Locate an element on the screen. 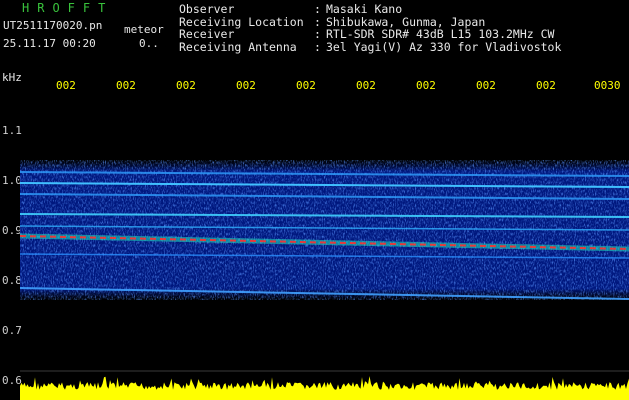  info-value: 3el Yagi(V) Az 330 for Vladivostok is located at coordinates (444, 46).